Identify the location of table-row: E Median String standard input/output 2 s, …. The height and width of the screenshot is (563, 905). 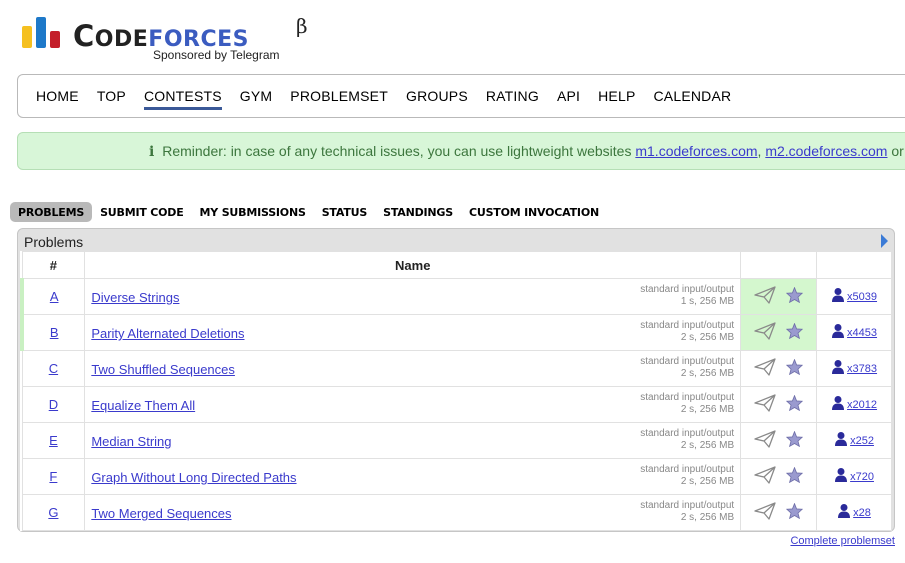
(456, 440).